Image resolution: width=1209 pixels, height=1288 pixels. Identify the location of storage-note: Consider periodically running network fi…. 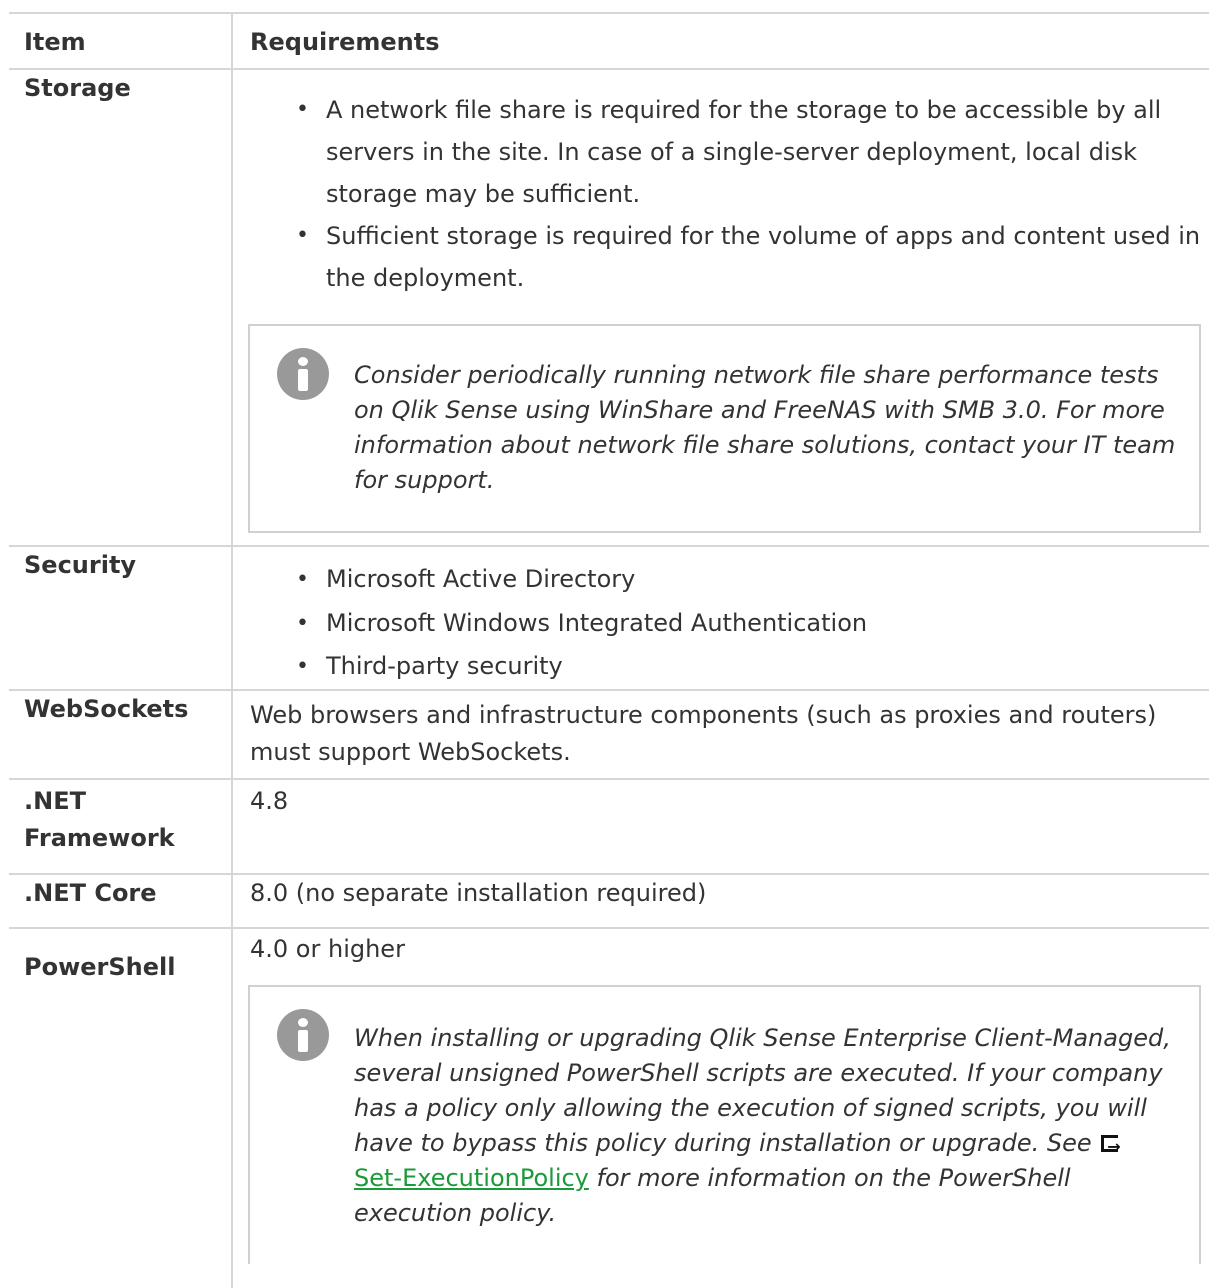
(724, 428).